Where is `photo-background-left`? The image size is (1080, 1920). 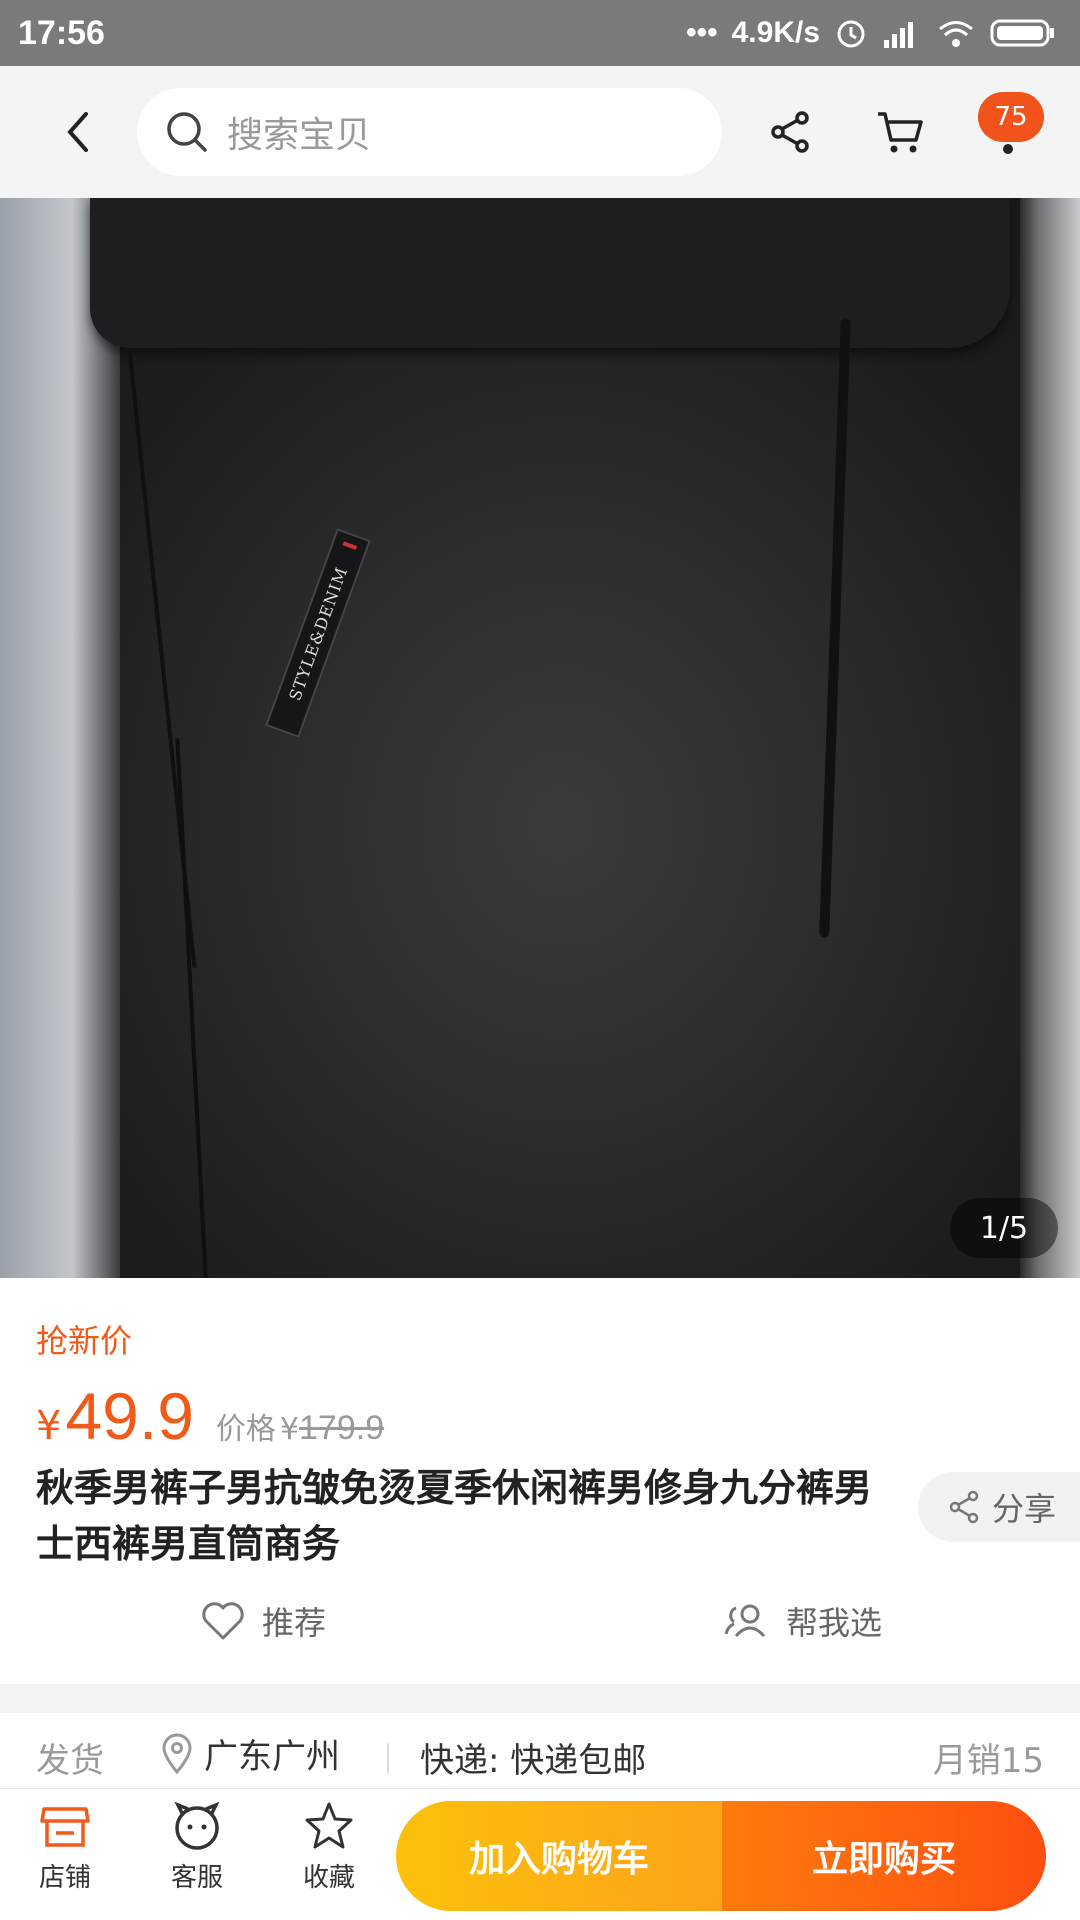
photo-background-left is located at coordinates (60, 738).